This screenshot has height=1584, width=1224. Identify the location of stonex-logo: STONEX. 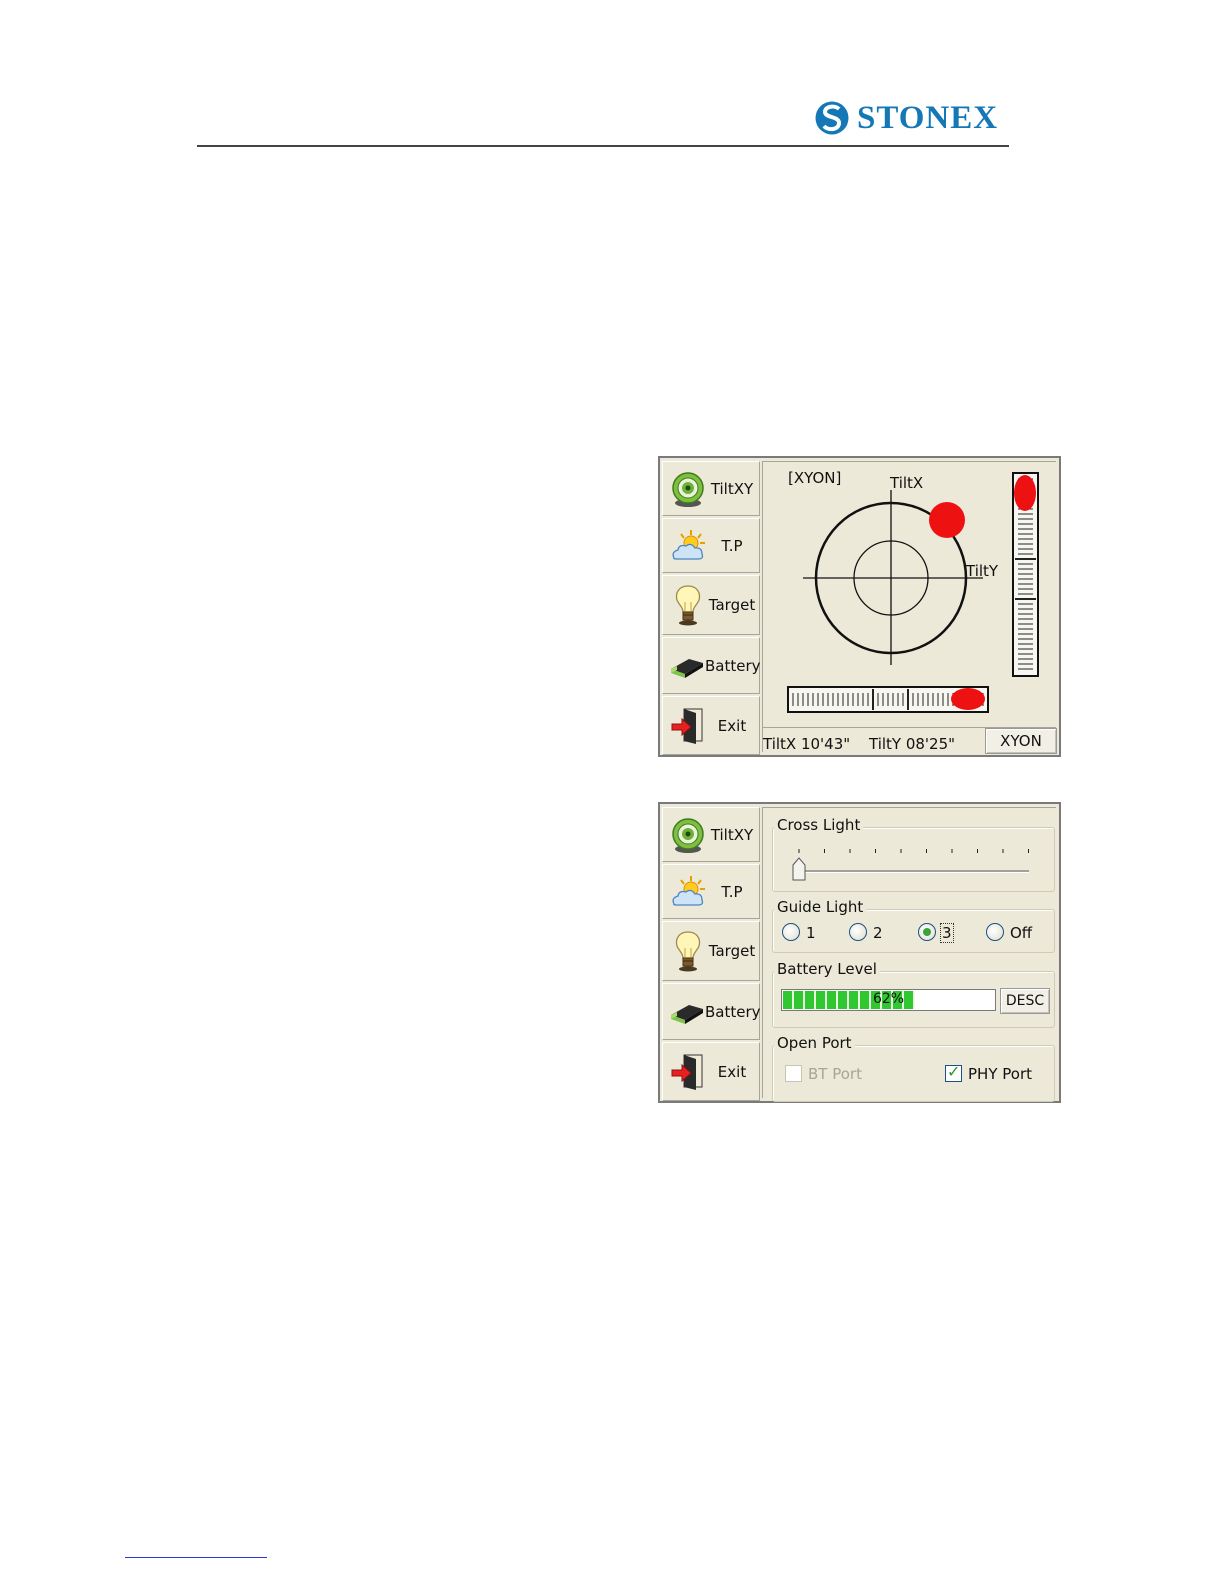
(906, 118).